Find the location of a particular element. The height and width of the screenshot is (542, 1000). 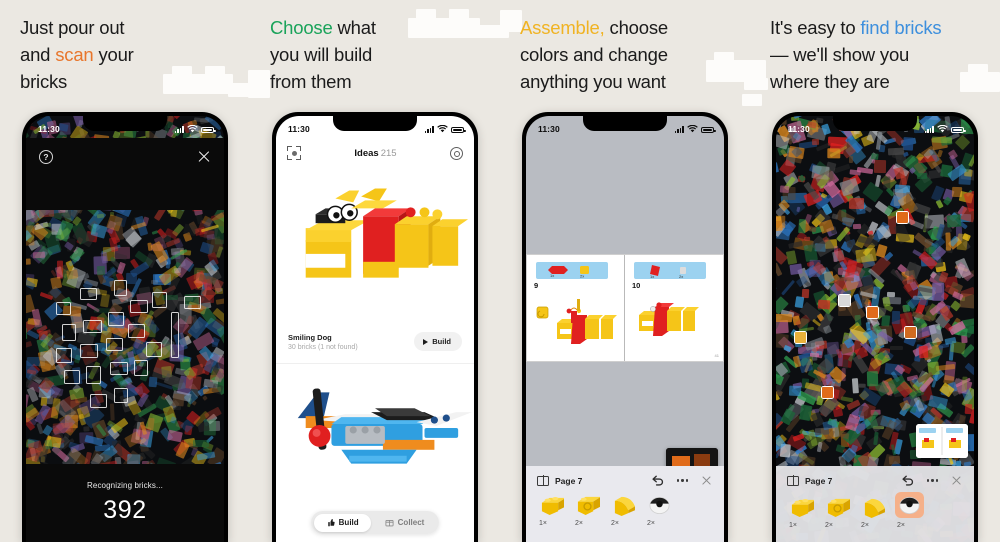

headline-lead-3: colors and change is located at coordinates (594, 54).